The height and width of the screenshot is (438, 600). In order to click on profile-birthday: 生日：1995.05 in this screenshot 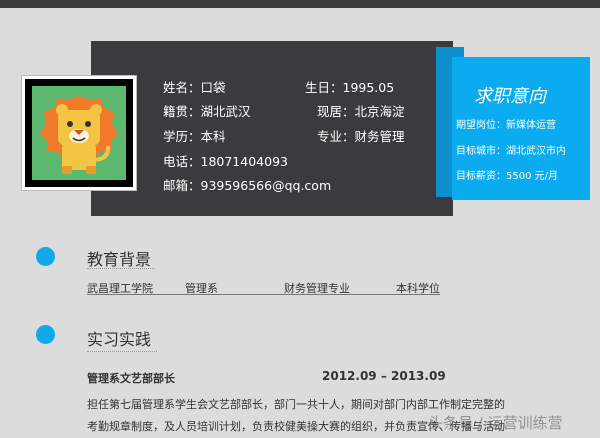, I will do `click(350, 87)`.